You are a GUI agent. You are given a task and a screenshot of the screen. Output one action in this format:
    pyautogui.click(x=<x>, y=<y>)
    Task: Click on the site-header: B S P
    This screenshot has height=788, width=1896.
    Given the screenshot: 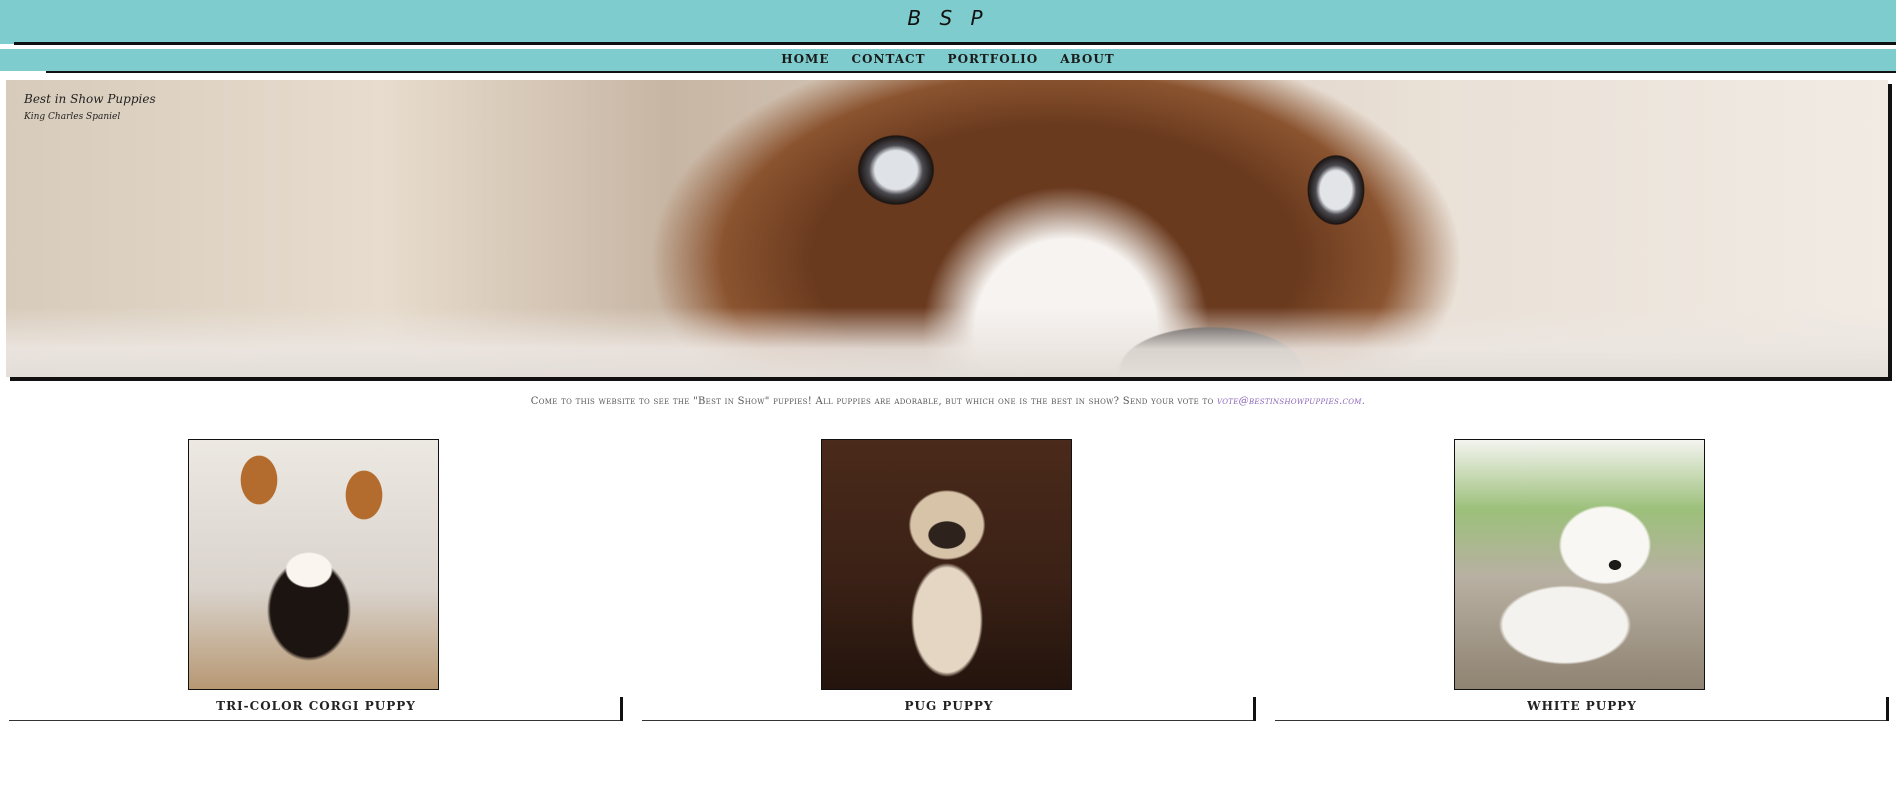 What is the action you would take?
    pyautogui.click(x=948, y=22)
    